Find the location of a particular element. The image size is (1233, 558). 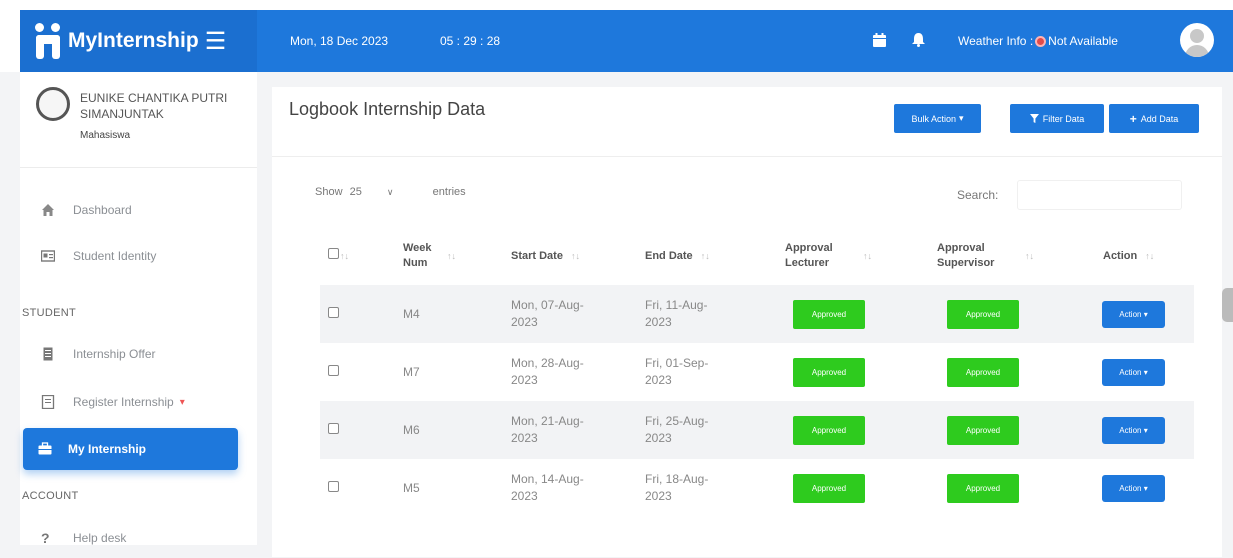

search-input is located at coordinates (1099, 195).